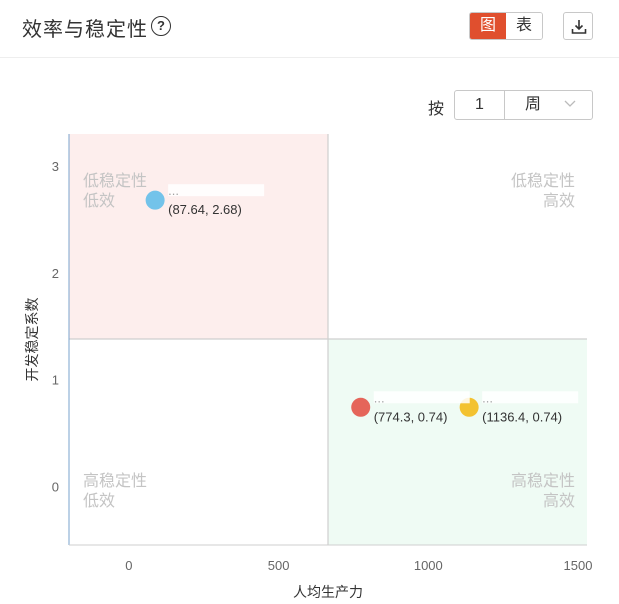 The height and width of the screenshot is (604, 619). I want to click on quadrant-label-bottom-left-line1: 高稳定性, so click(115, 481).